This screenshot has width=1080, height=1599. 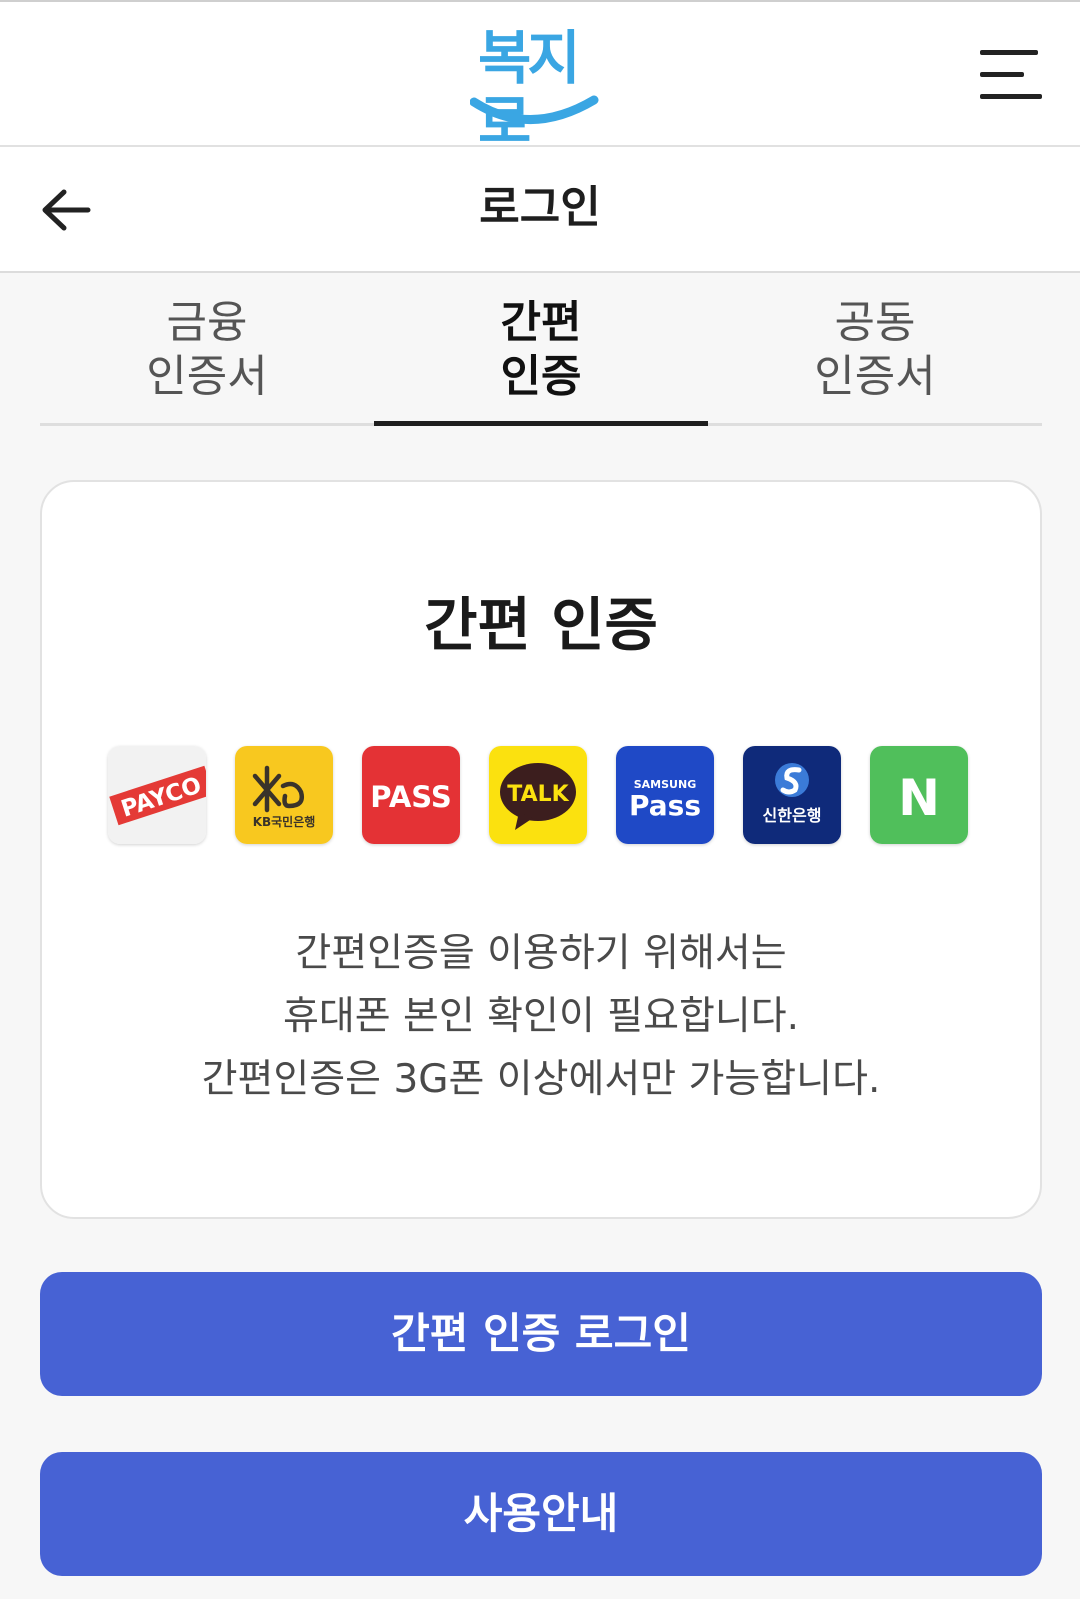 I want to click on page-title: 로그인, so click(x=540, y=207).